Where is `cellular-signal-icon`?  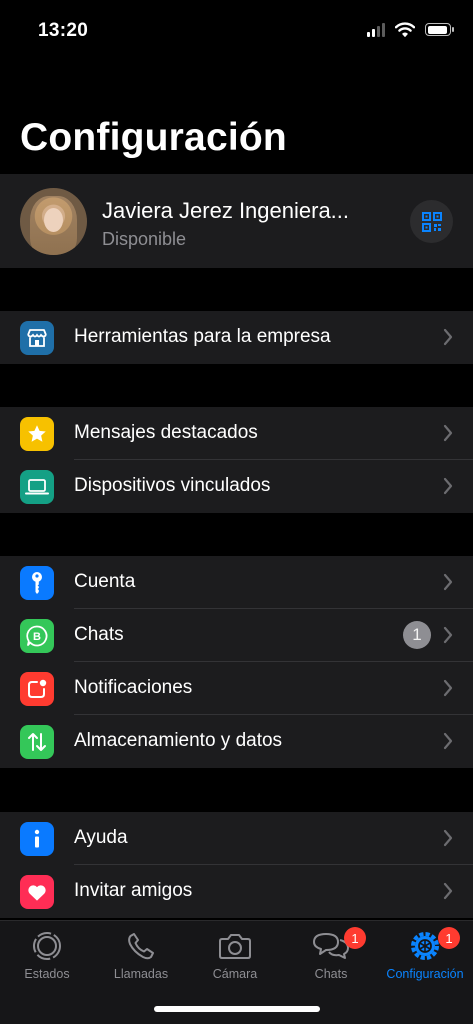 cellular-signal-icon is located at coordinates (376, 29).